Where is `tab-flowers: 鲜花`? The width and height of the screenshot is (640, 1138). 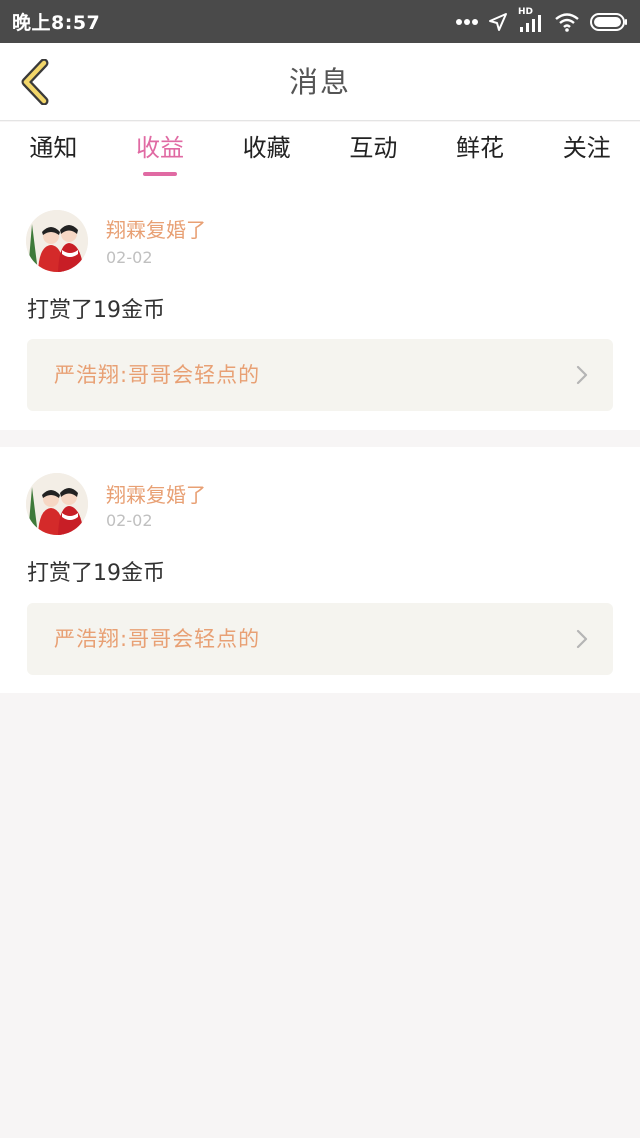
tab-flowers: 鲜花 is located at coordinates (480, 152).